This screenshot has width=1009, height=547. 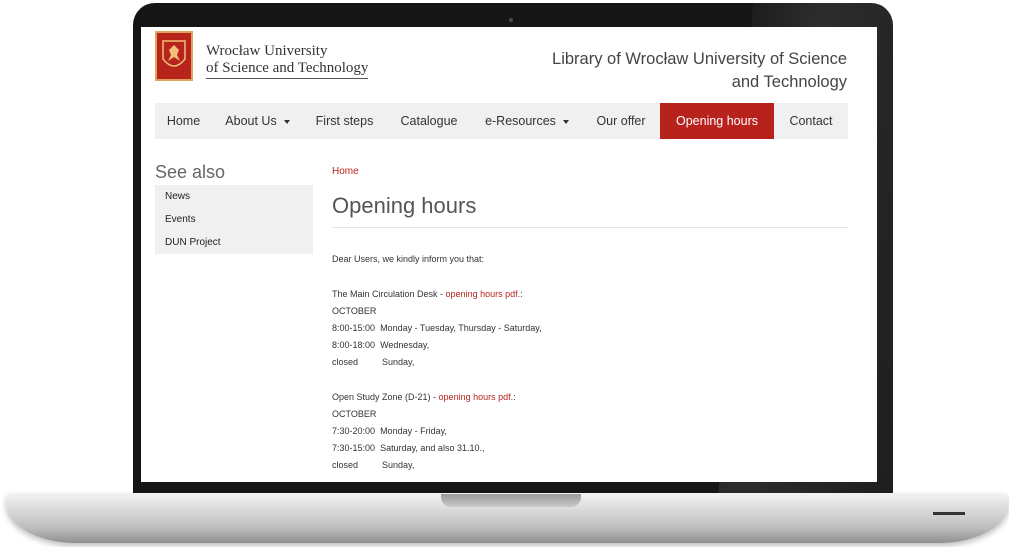 I want to click on sidebar-list: News Events DUN Project, so click(x=234, y=219).